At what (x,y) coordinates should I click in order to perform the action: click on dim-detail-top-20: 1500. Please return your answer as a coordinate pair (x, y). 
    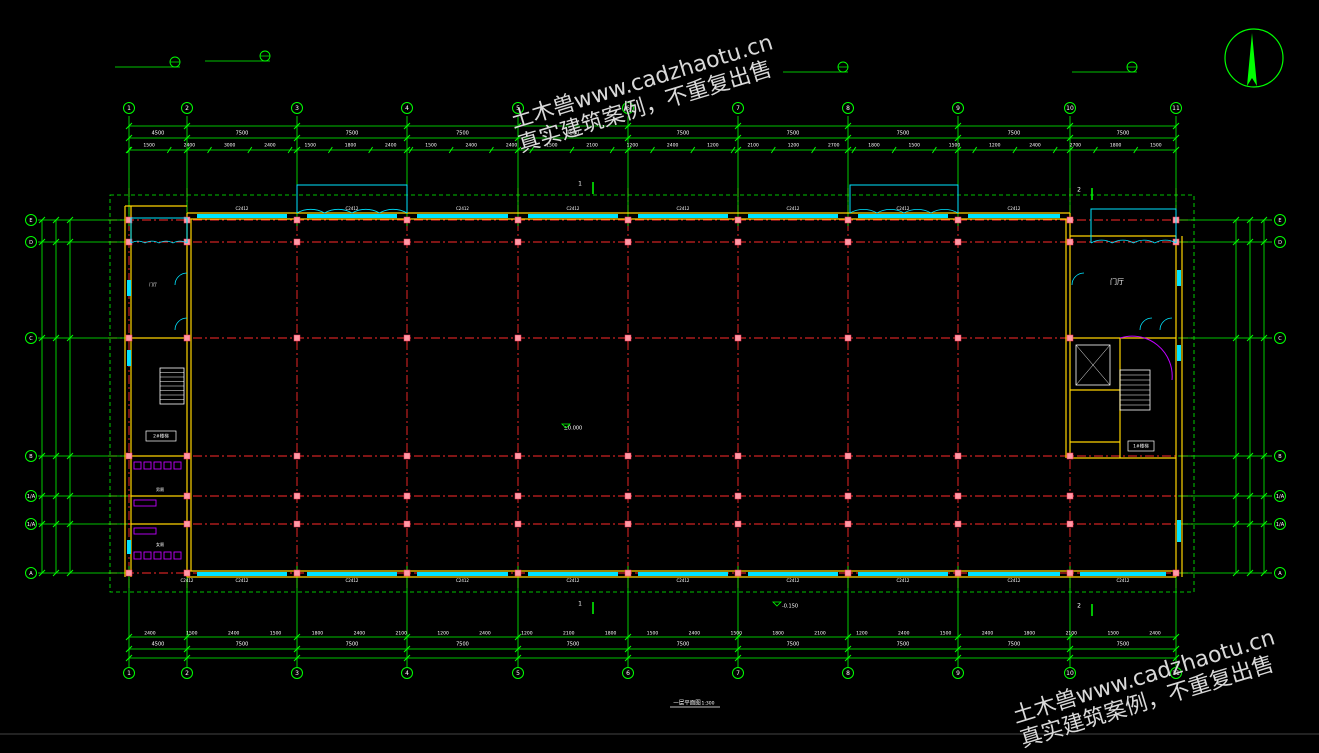
    Looking at the image, I should click on (955, 146).